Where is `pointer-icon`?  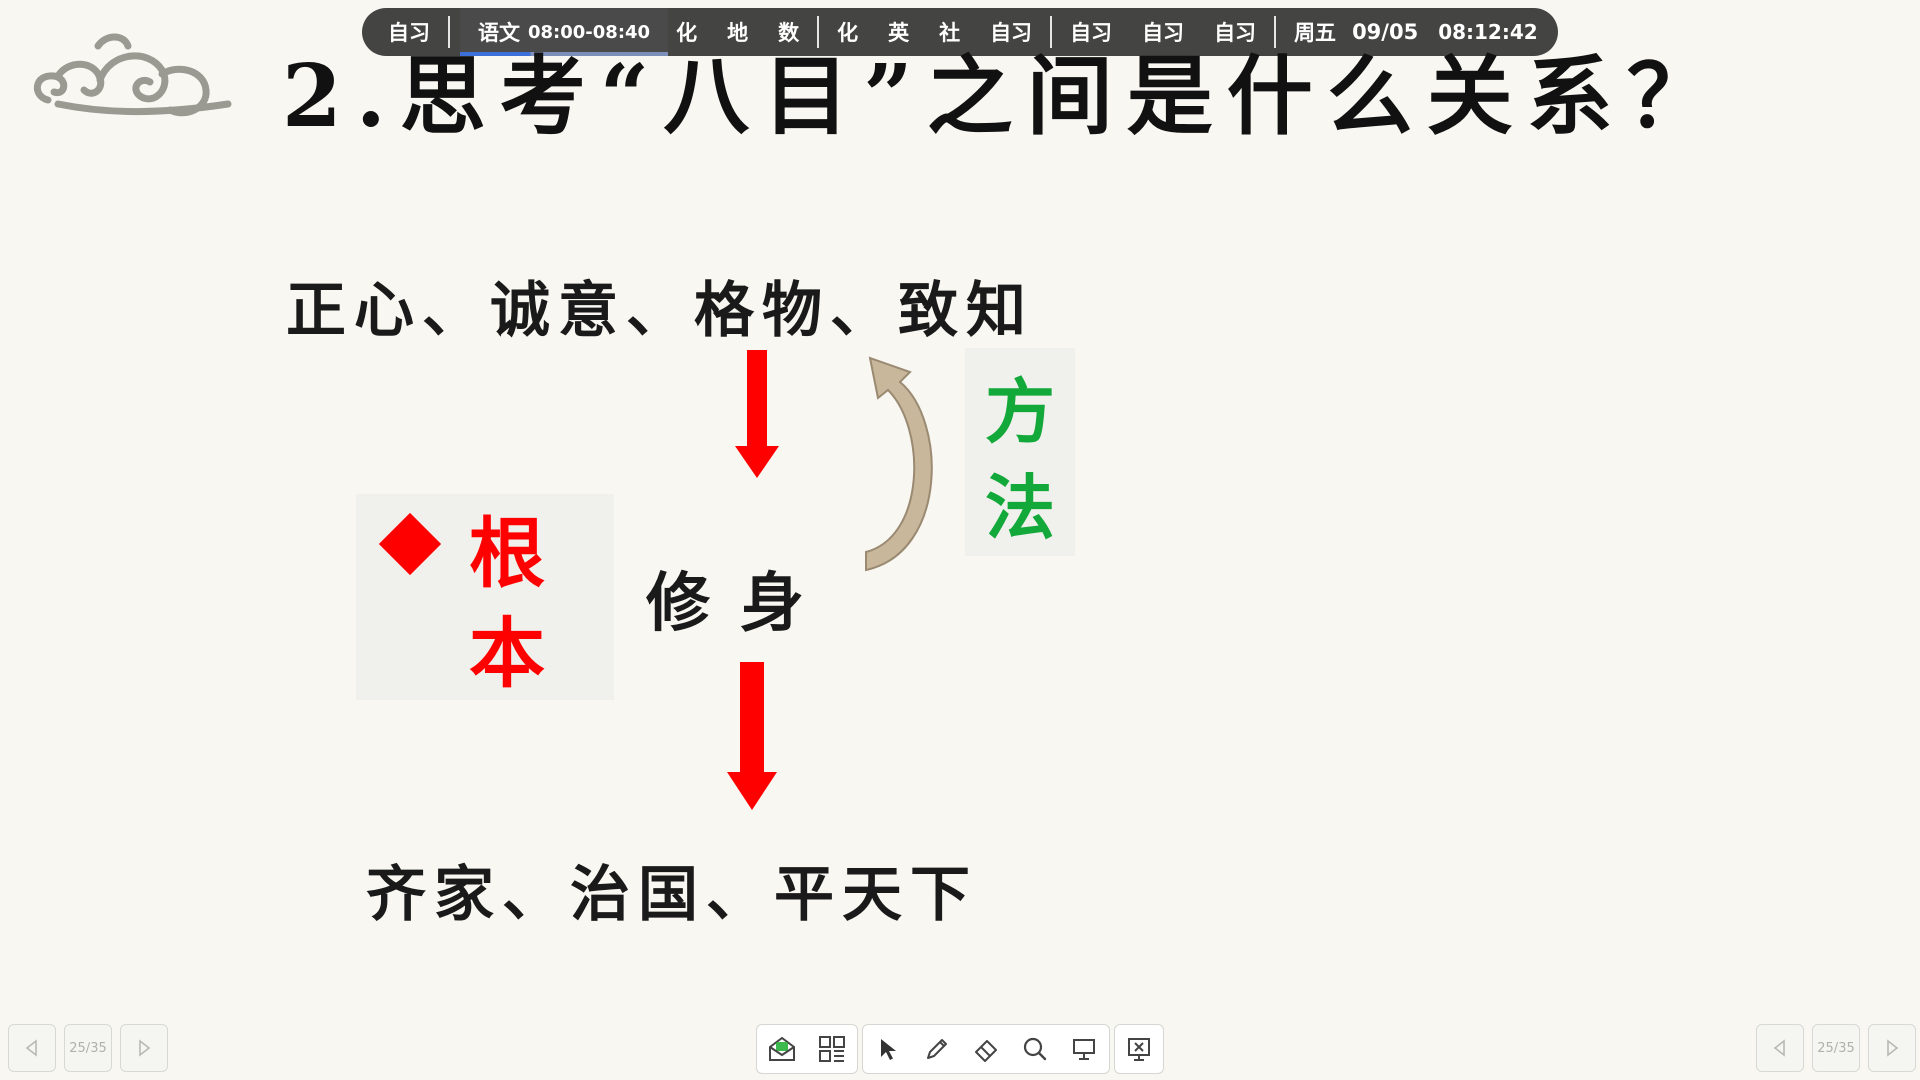 pointer-icon is located at coordinates (888, 1049).